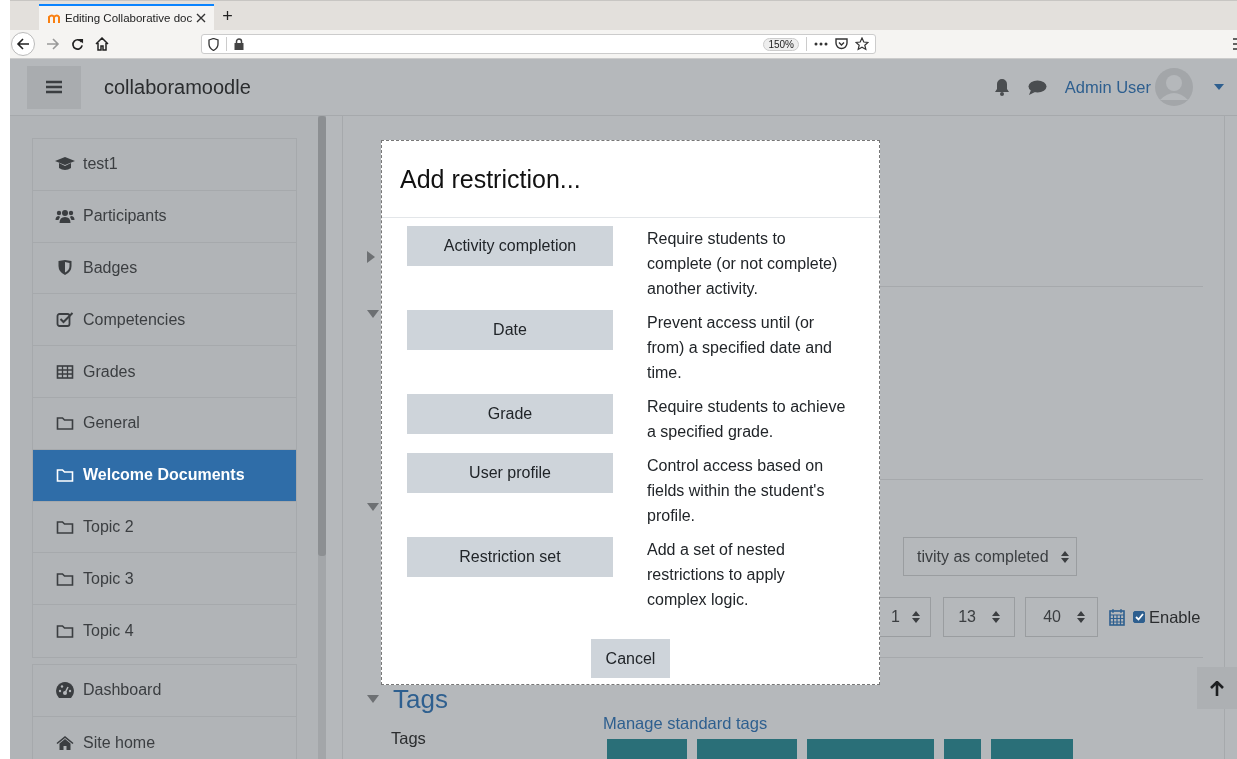 The height and width of the screenshot is (759, 1237). I want to click on users-icon, so click(65, 216).